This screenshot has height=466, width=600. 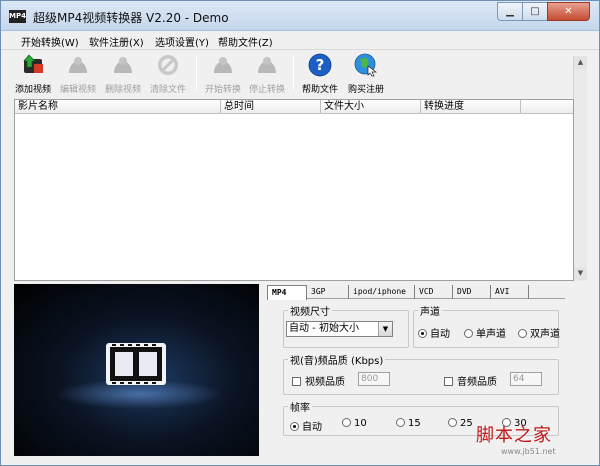 What do you see at coordinates (78, 65) in the screenshot?
I see `edit-video-icon` at bounding box center [78, 65].